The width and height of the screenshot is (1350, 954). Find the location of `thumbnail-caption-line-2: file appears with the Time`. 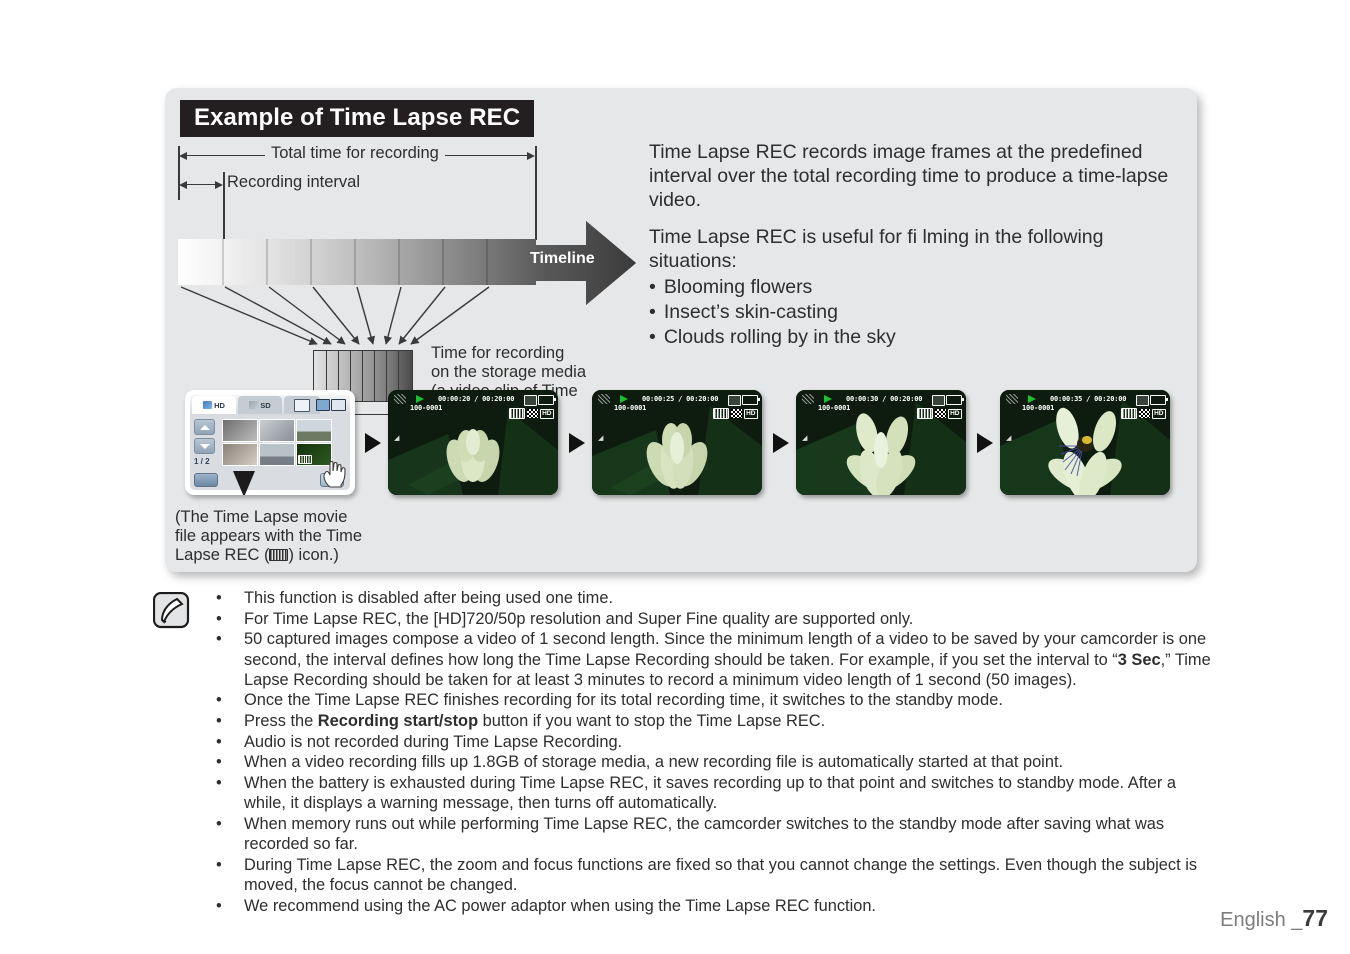

thumbnail-caption-line-2: file appears with the Time is located at coordinates (269, 535).